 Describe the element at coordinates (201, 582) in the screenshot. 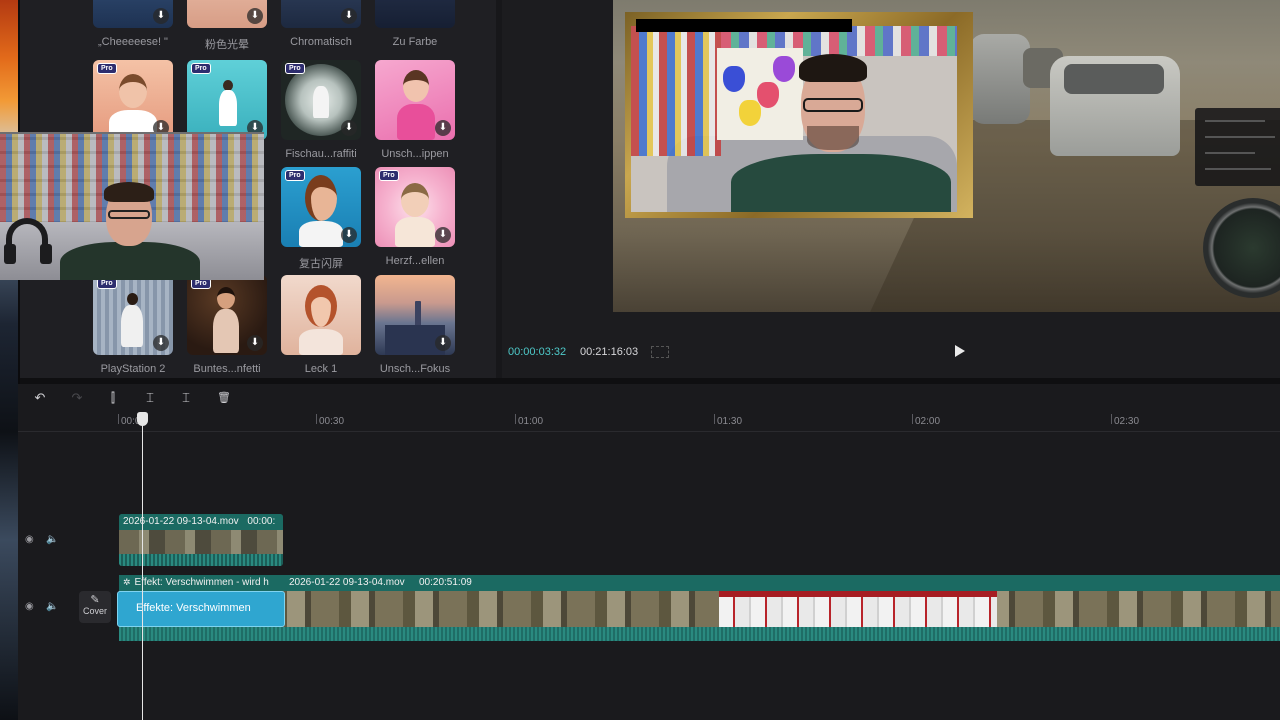

I see `effect-header-label: Effekt: Verschwimmen - wird h` at that location.